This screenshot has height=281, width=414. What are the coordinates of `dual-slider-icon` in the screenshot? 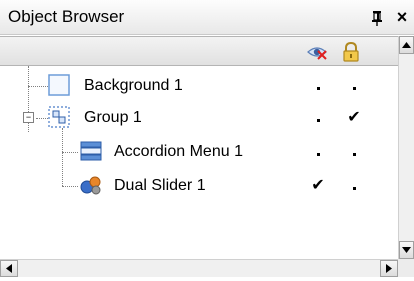 It's located at (91, 185).